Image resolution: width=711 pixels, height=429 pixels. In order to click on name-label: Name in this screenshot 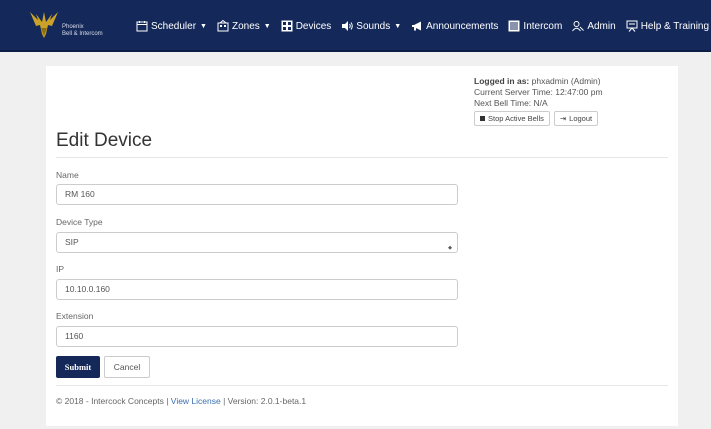, I will do `click(67, 175)`.